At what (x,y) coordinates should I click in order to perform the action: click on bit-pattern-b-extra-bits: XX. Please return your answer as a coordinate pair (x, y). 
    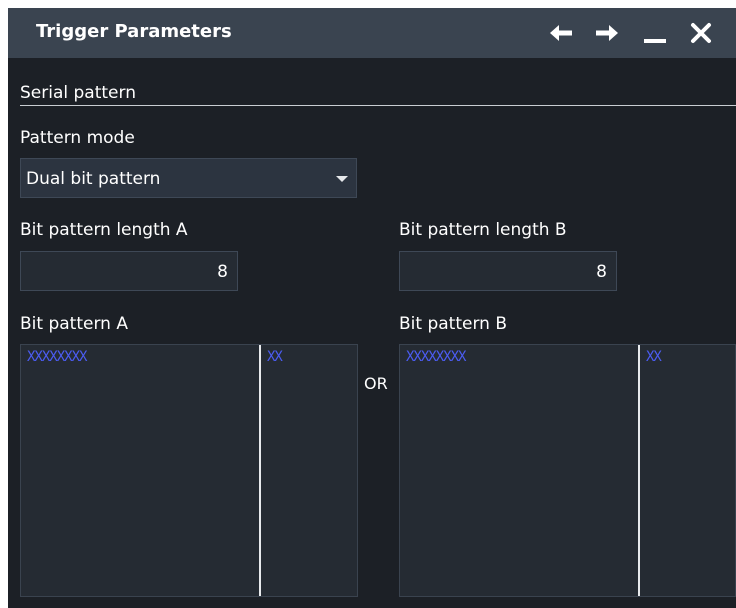
    Looking at the image, I should click on (654, 357).